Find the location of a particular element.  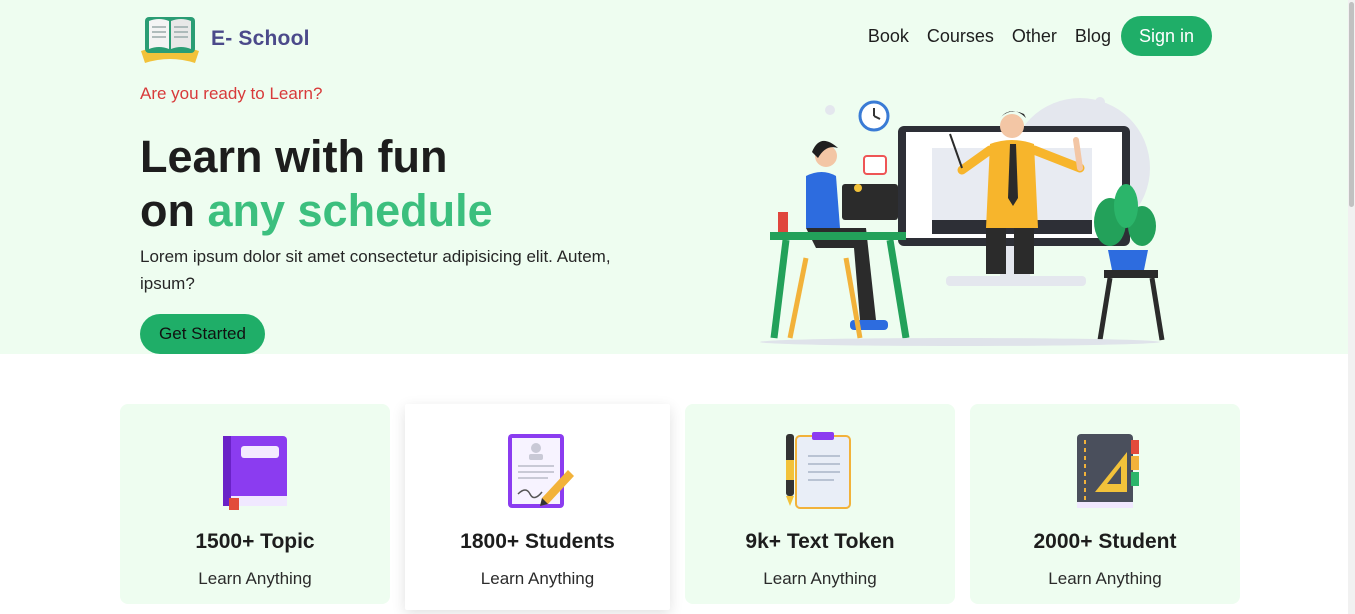

stat-card: 1500+ Topic Learn Anything is located at coordinates (255, 504).